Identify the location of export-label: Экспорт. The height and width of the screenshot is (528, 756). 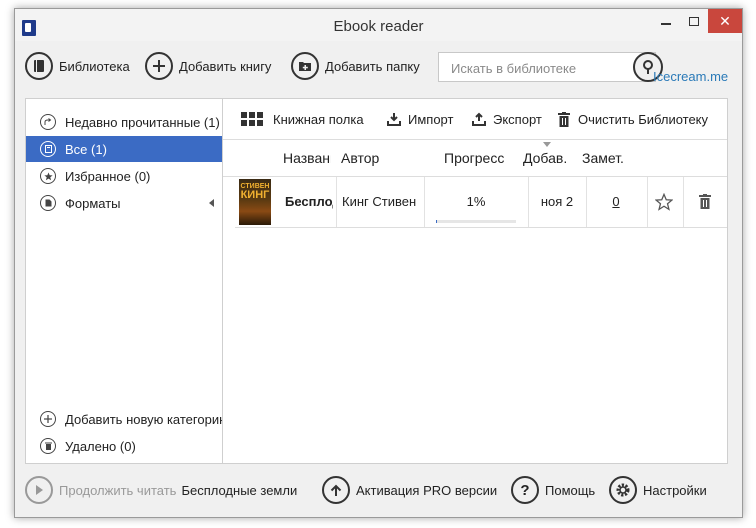
(517, 119).